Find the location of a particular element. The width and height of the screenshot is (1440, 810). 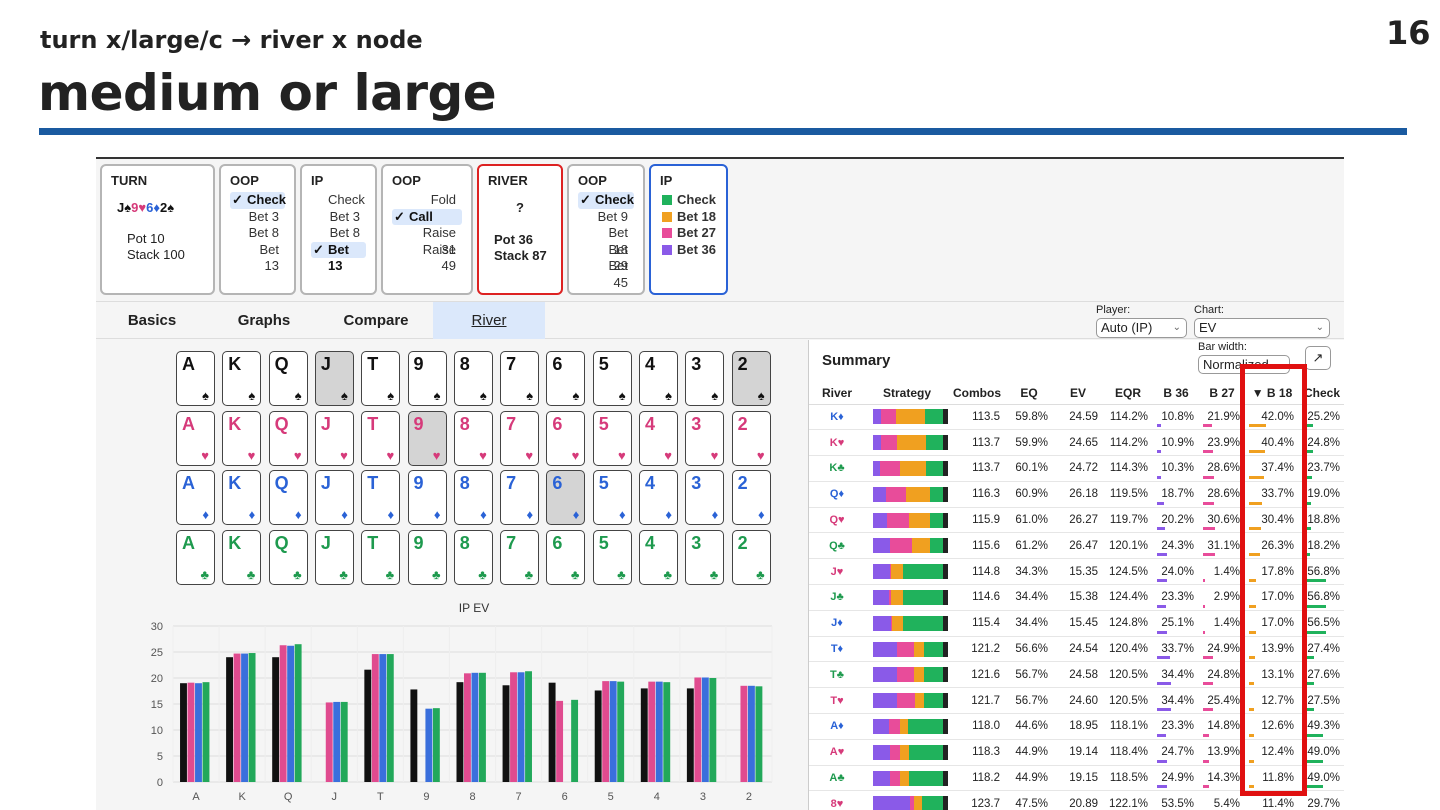

tab-basics: Basics is located at coordinates (152, 320).